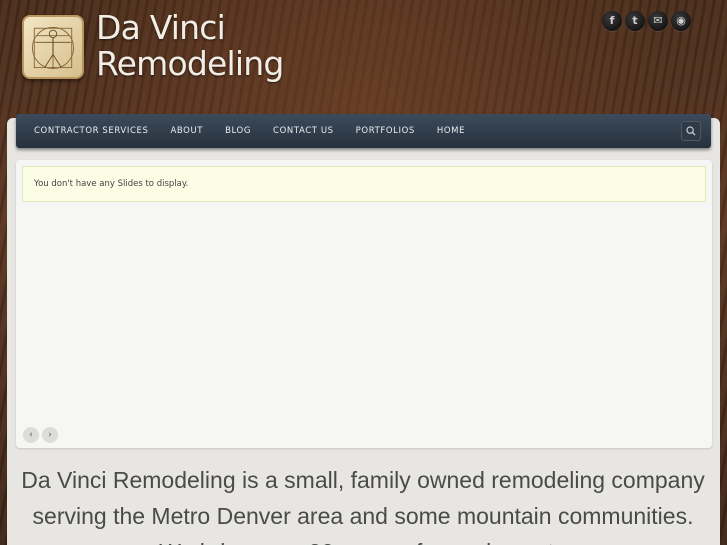 This screenshot has width=727, height=545. What do you see at coordinates (364, 184) in the screenshot?
I see `slides-notice: You don't have any Slides to display.` at bounding box center [364, 184].